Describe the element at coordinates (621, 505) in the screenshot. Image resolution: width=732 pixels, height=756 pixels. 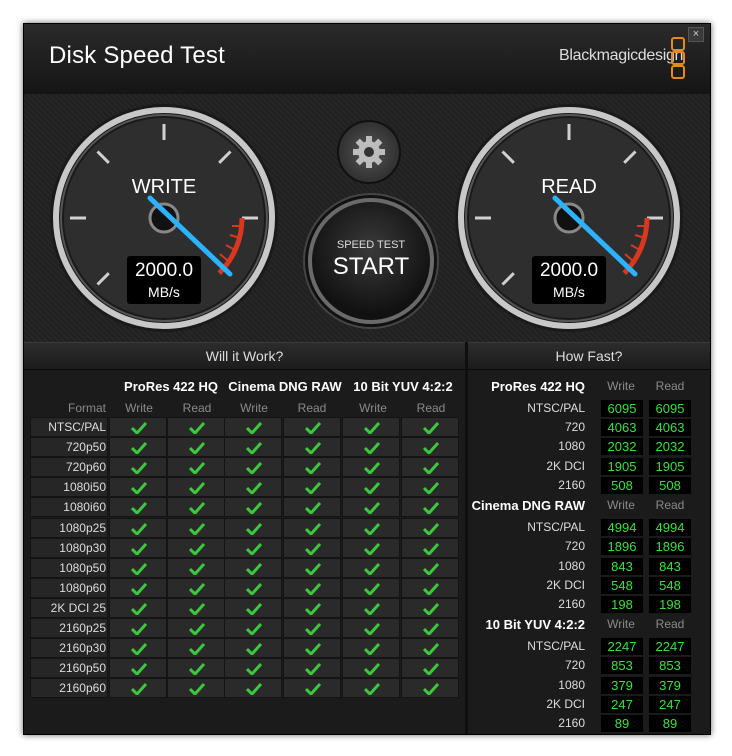
I see `speed-column-write: Write` at that location.